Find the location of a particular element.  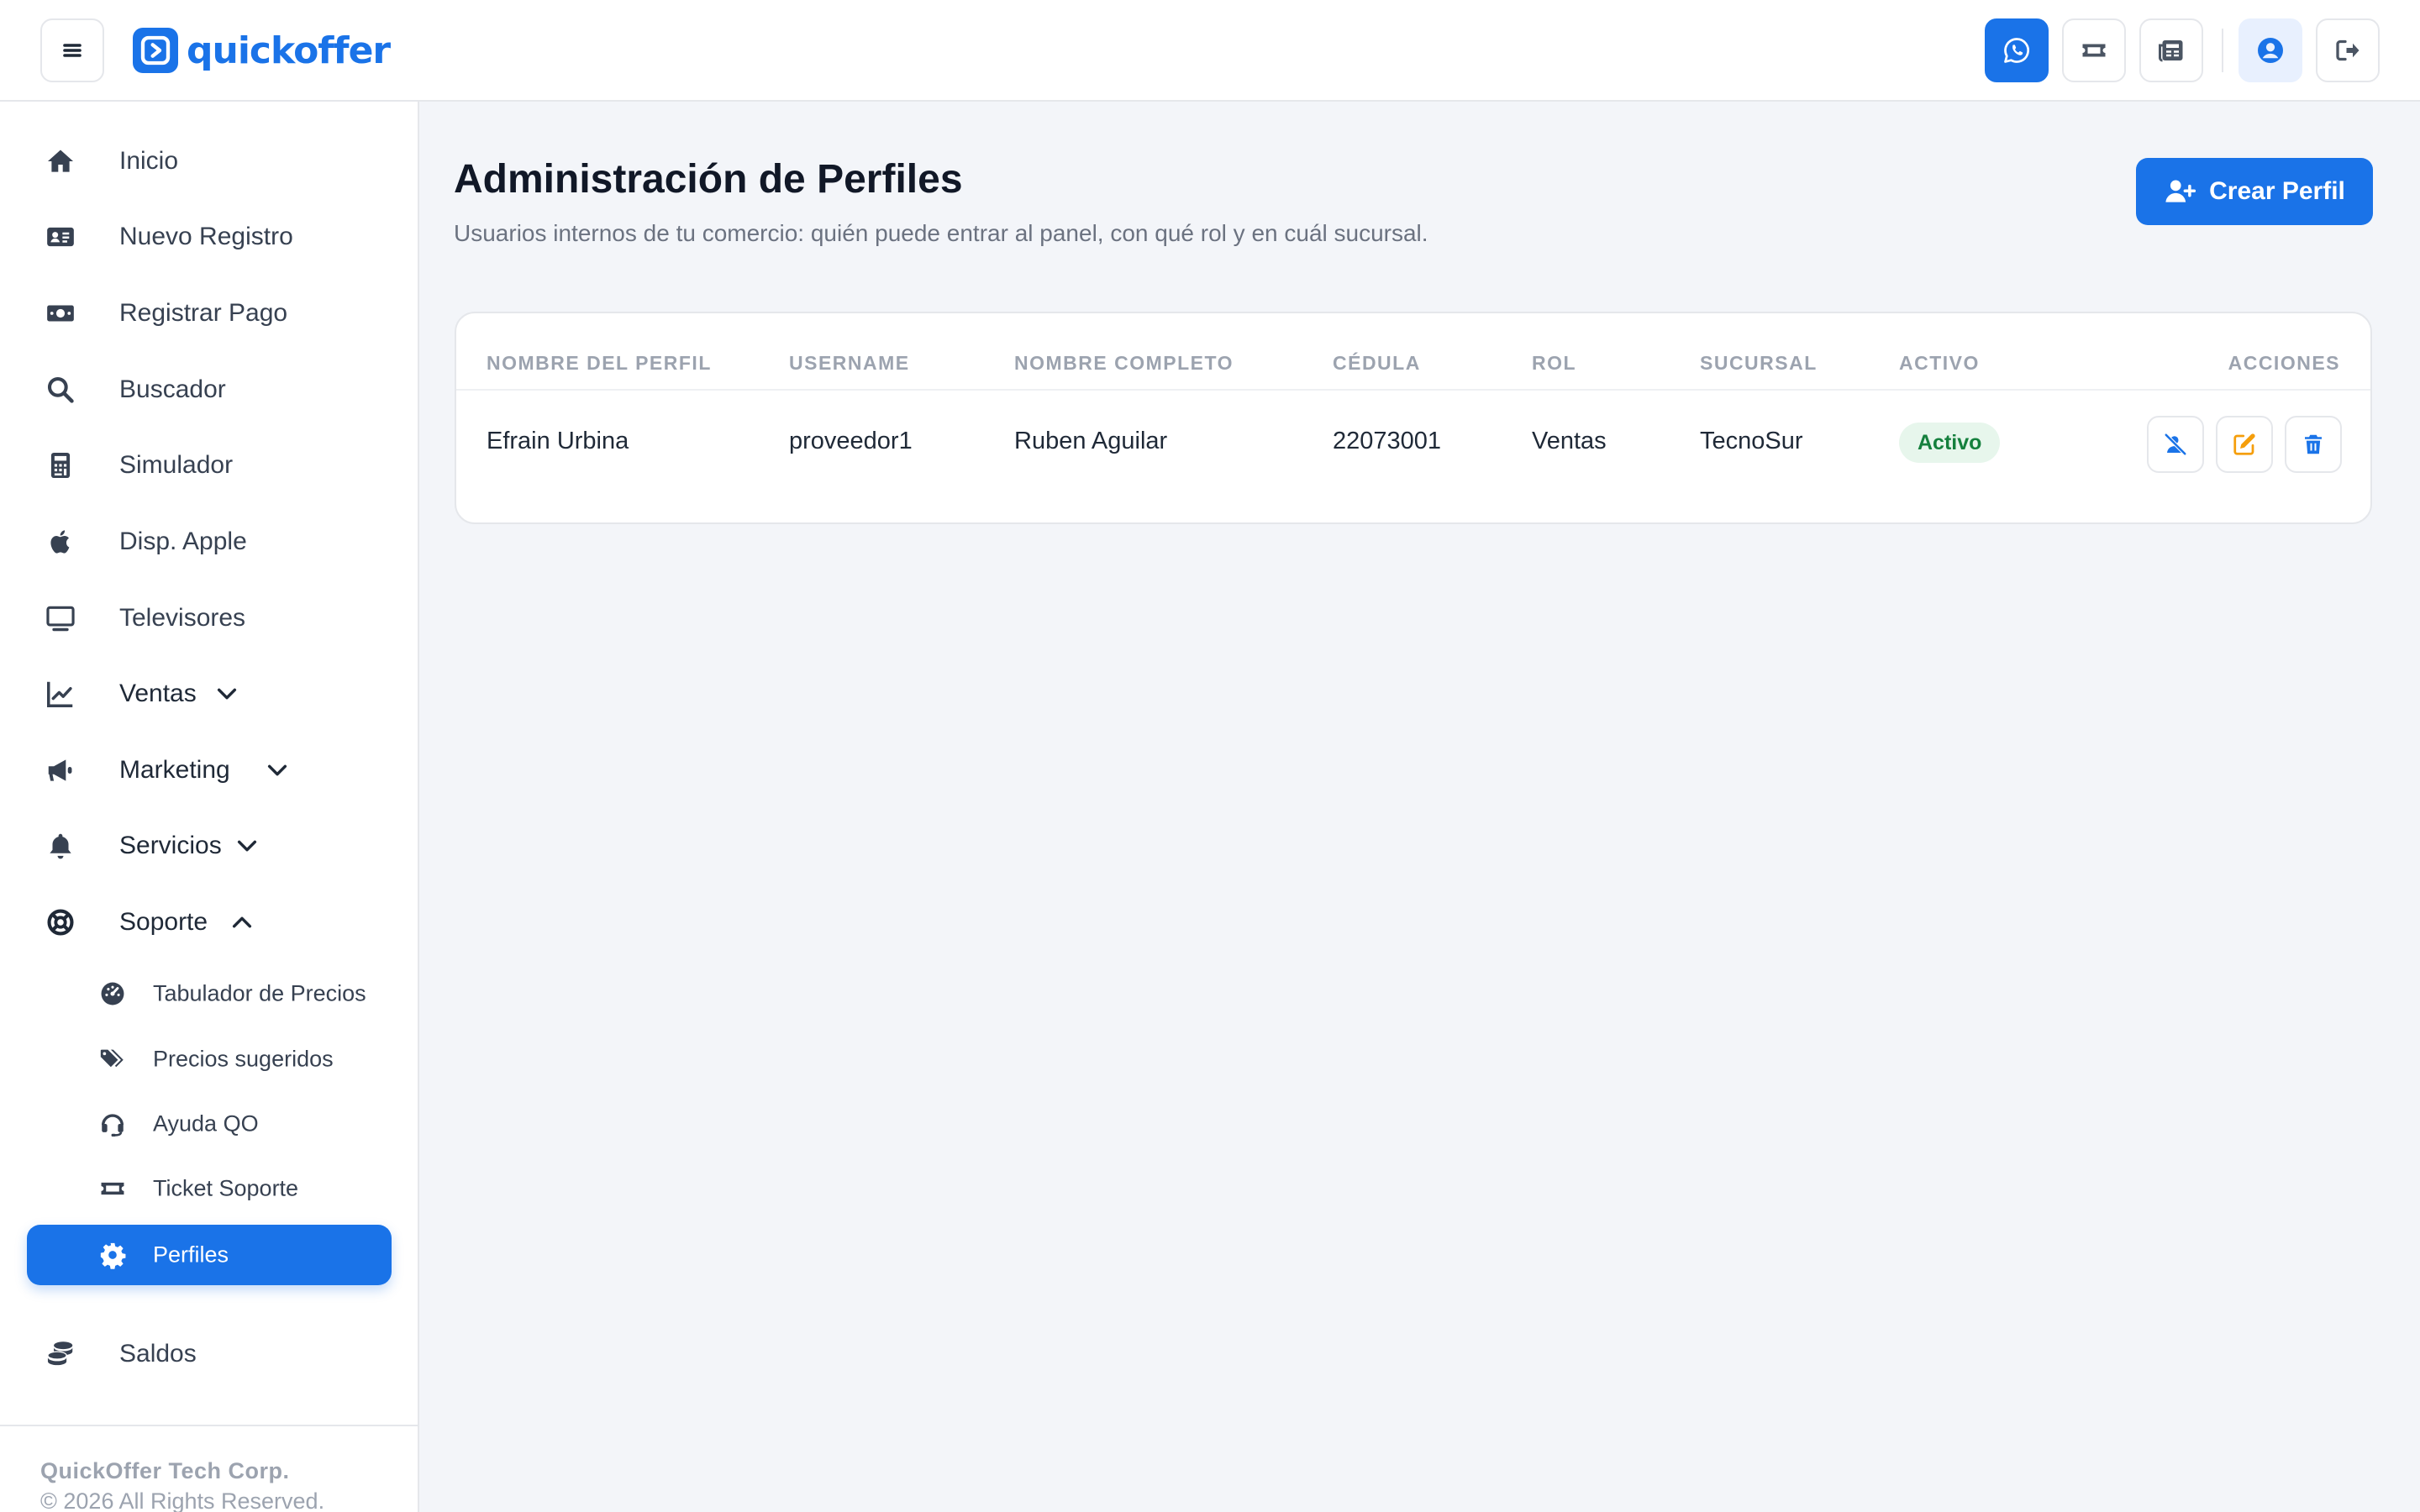

sidebar-subitem-perfiles: Perfiles is located at coordinates (210, 1255).